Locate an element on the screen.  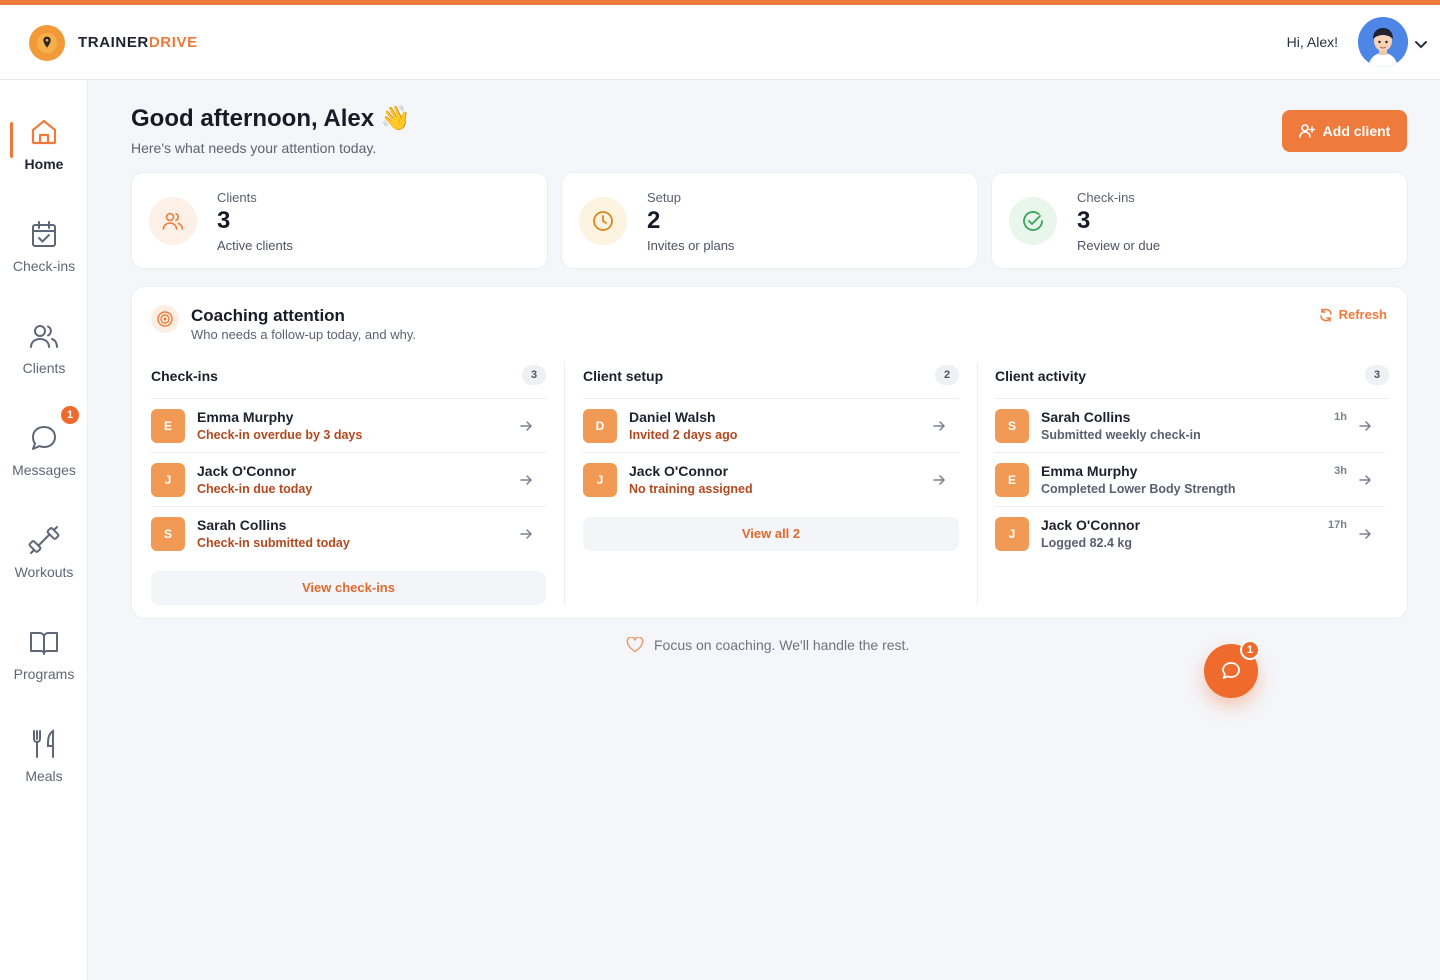
view-check-ins-button: View check-ins is located at coordinates (348, 588).